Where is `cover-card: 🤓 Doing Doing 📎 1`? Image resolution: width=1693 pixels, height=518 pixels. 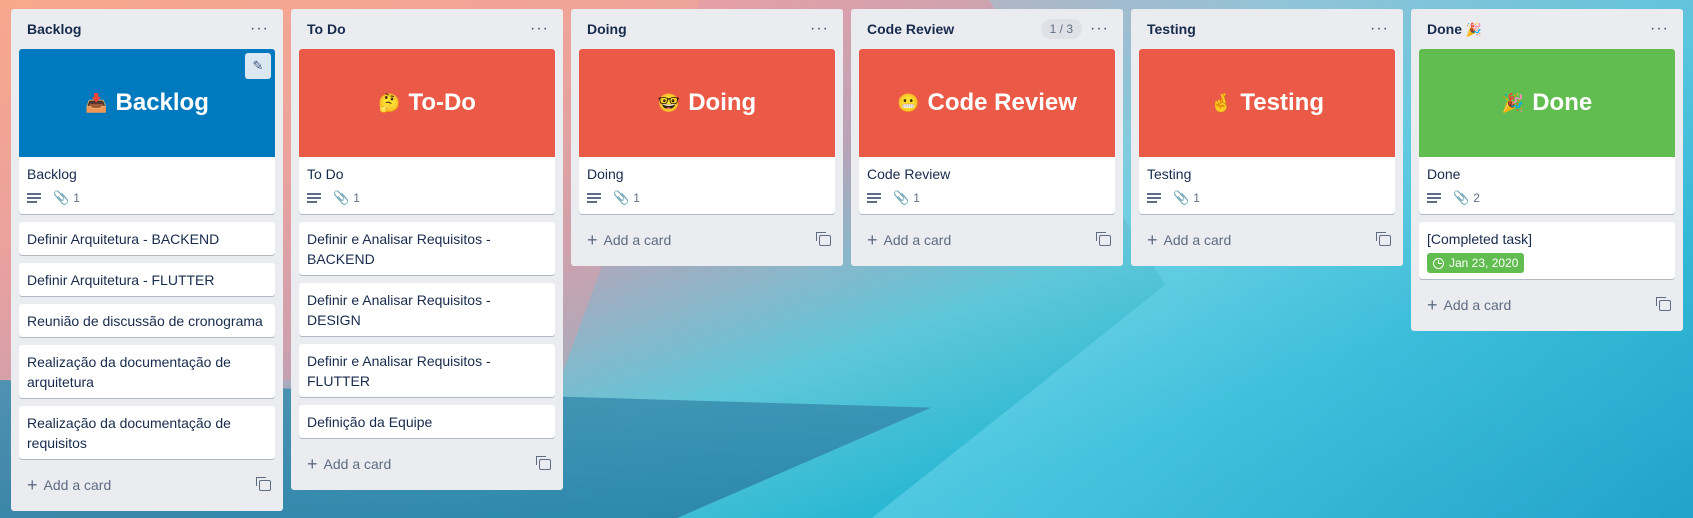
cover-card: 🤓 Doing Doing 📎 1 is located at coordinates (707, 131).